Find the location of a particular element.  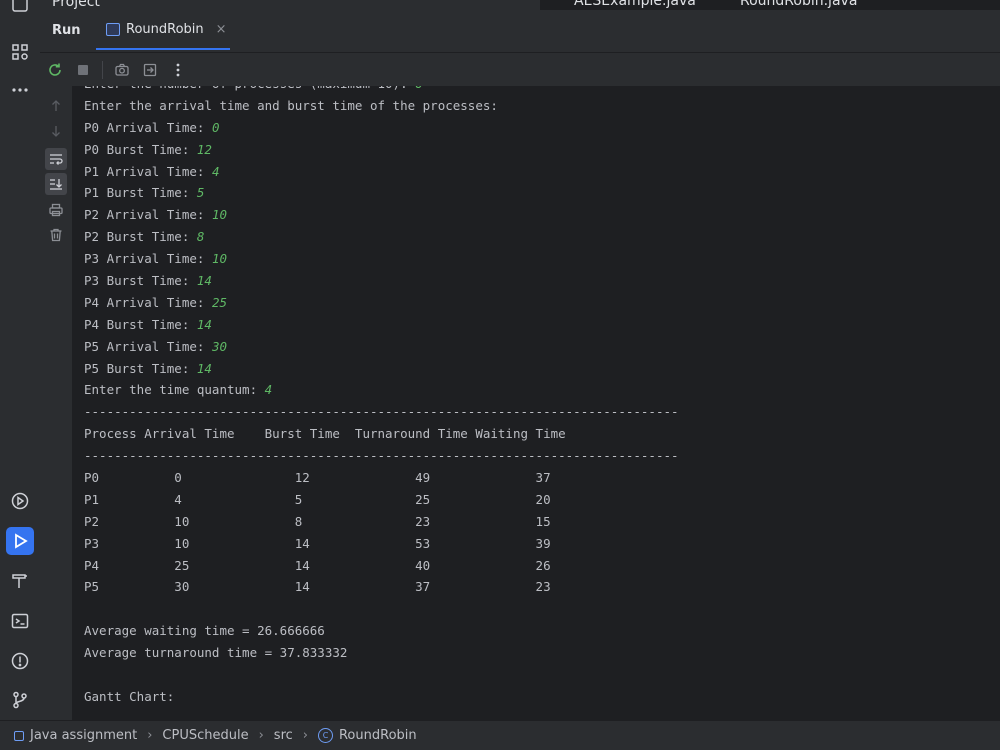

console-line: P3 Burst Time: 14 is located at coordinates (381, 281).